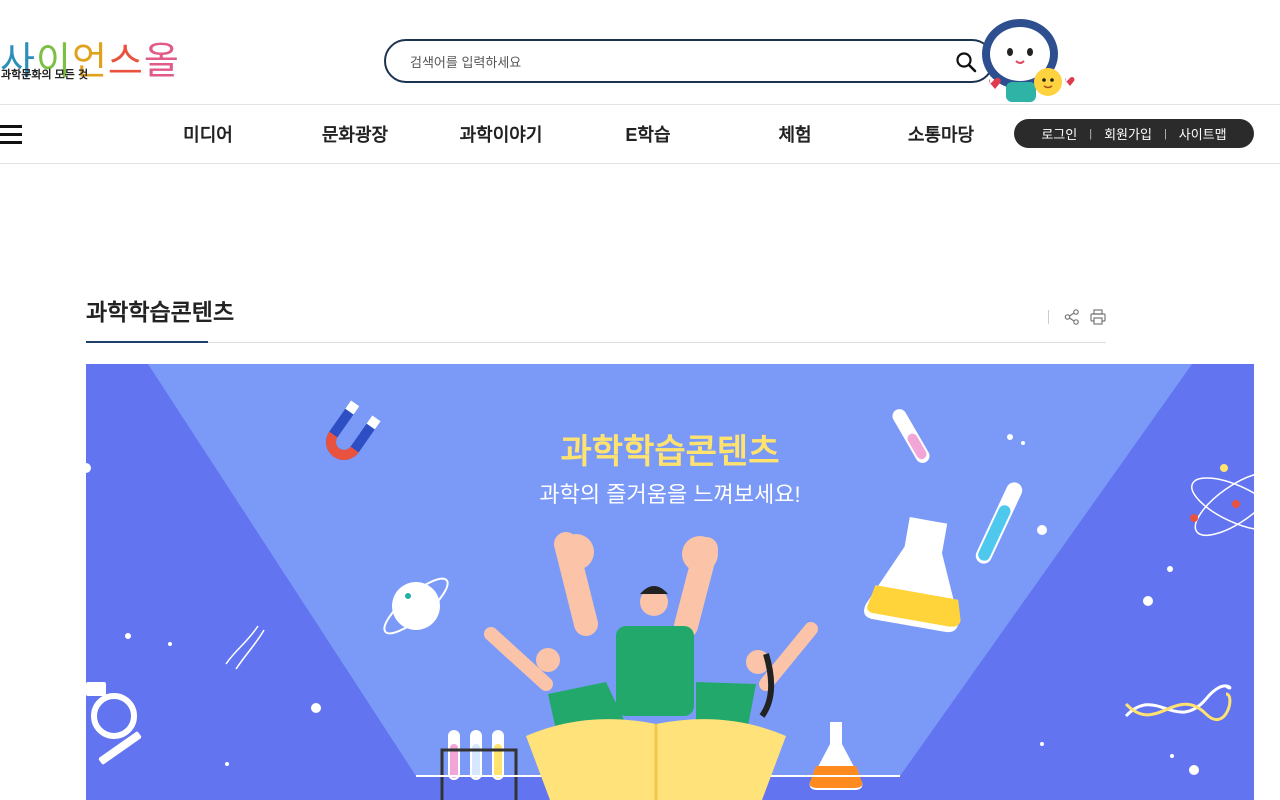 This screenshot has height=800, width=1280. What do you see at coordinates (1128, 133) in the screenshot?
I see `signup-link: 회원가입` at bounding box center [1128, 133].